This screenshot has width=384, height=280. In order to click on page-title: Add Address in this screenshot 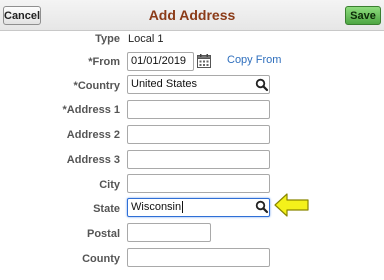, I will do `click(192, 15)`.